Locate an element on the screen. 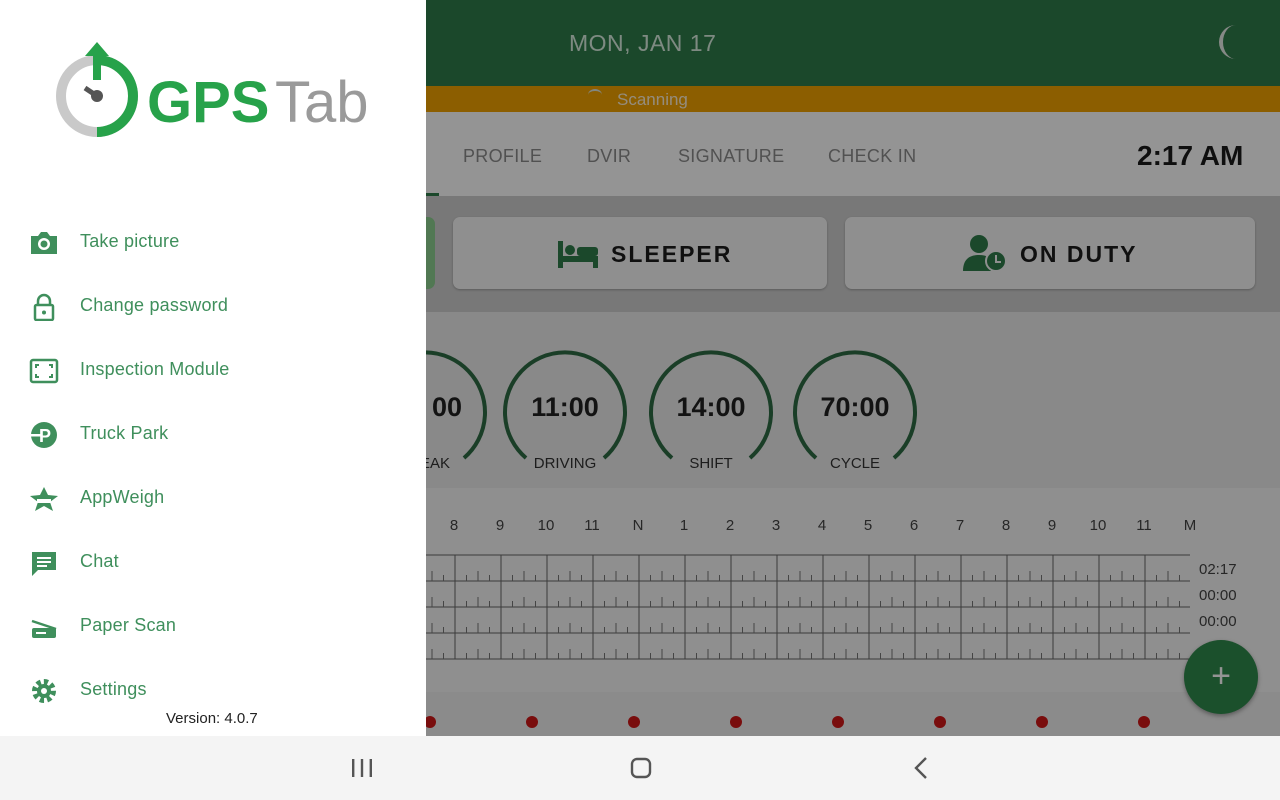  menu-truck-park: P Truck Park is located at coordinates (213, 435).